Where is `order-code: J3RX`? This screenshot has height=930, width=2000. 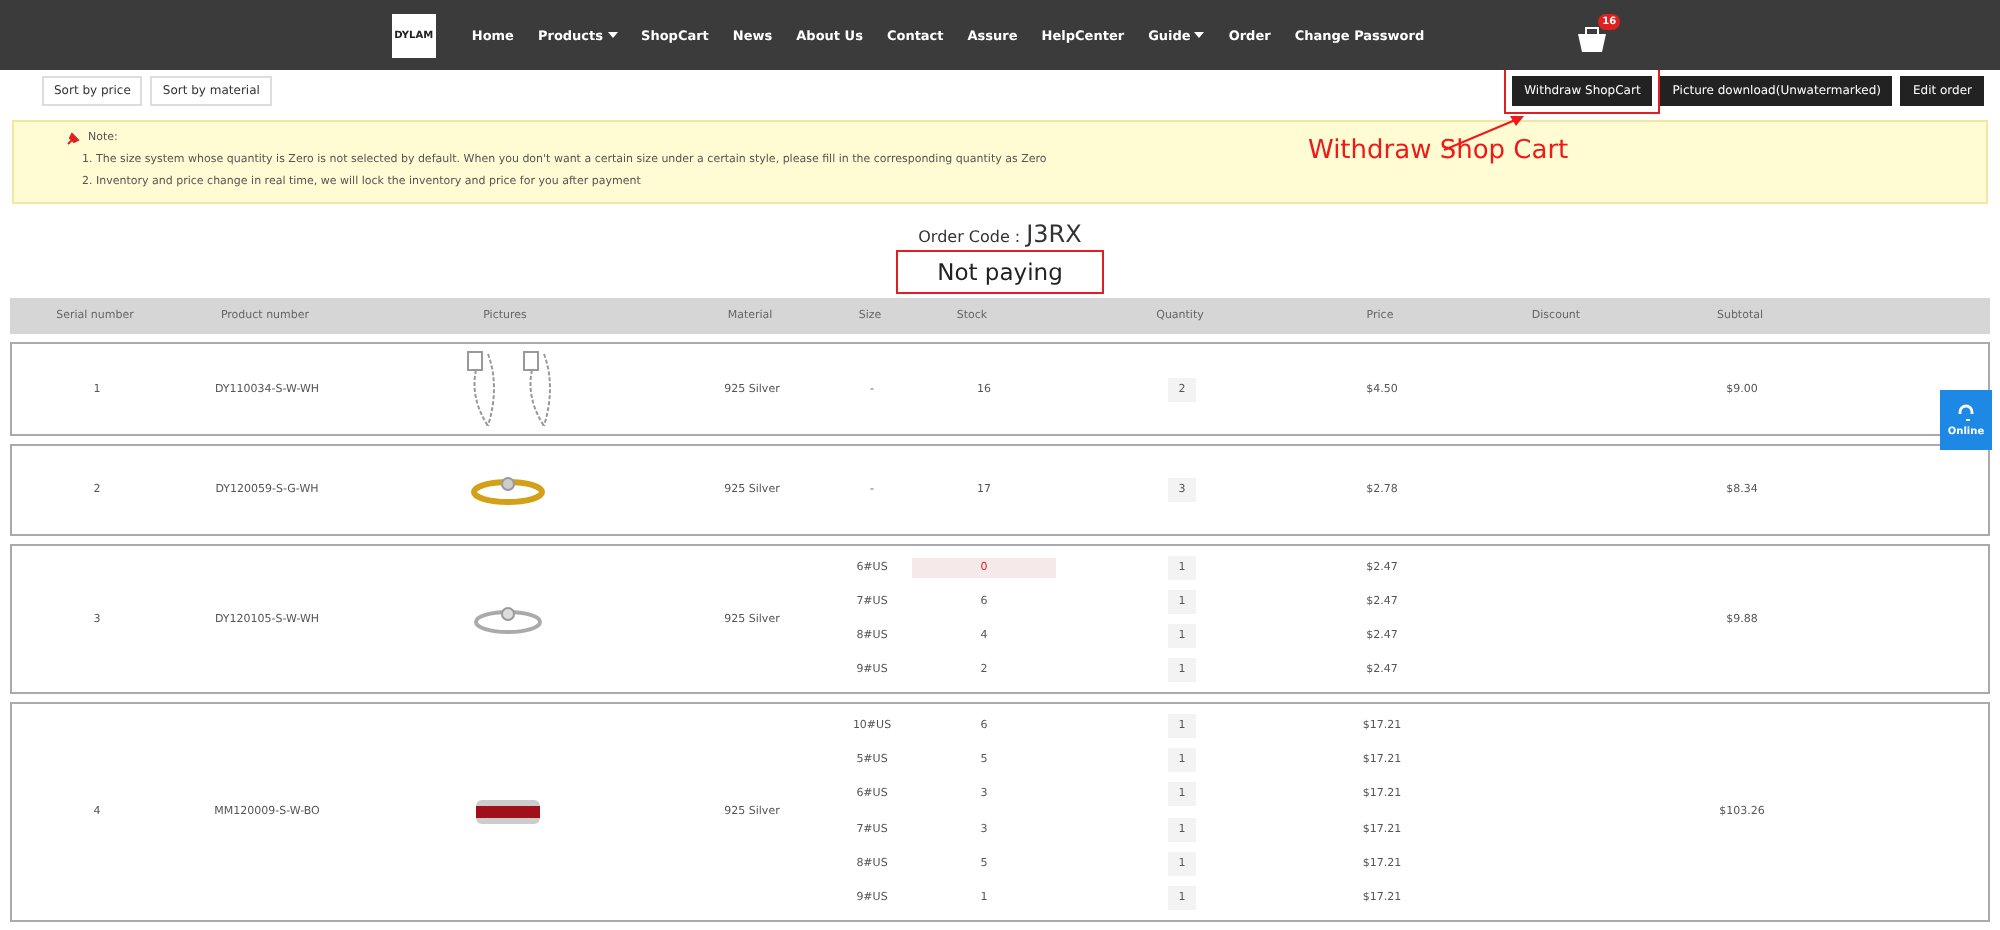 order-code: J3RX is located at coordinates (1054, 234).